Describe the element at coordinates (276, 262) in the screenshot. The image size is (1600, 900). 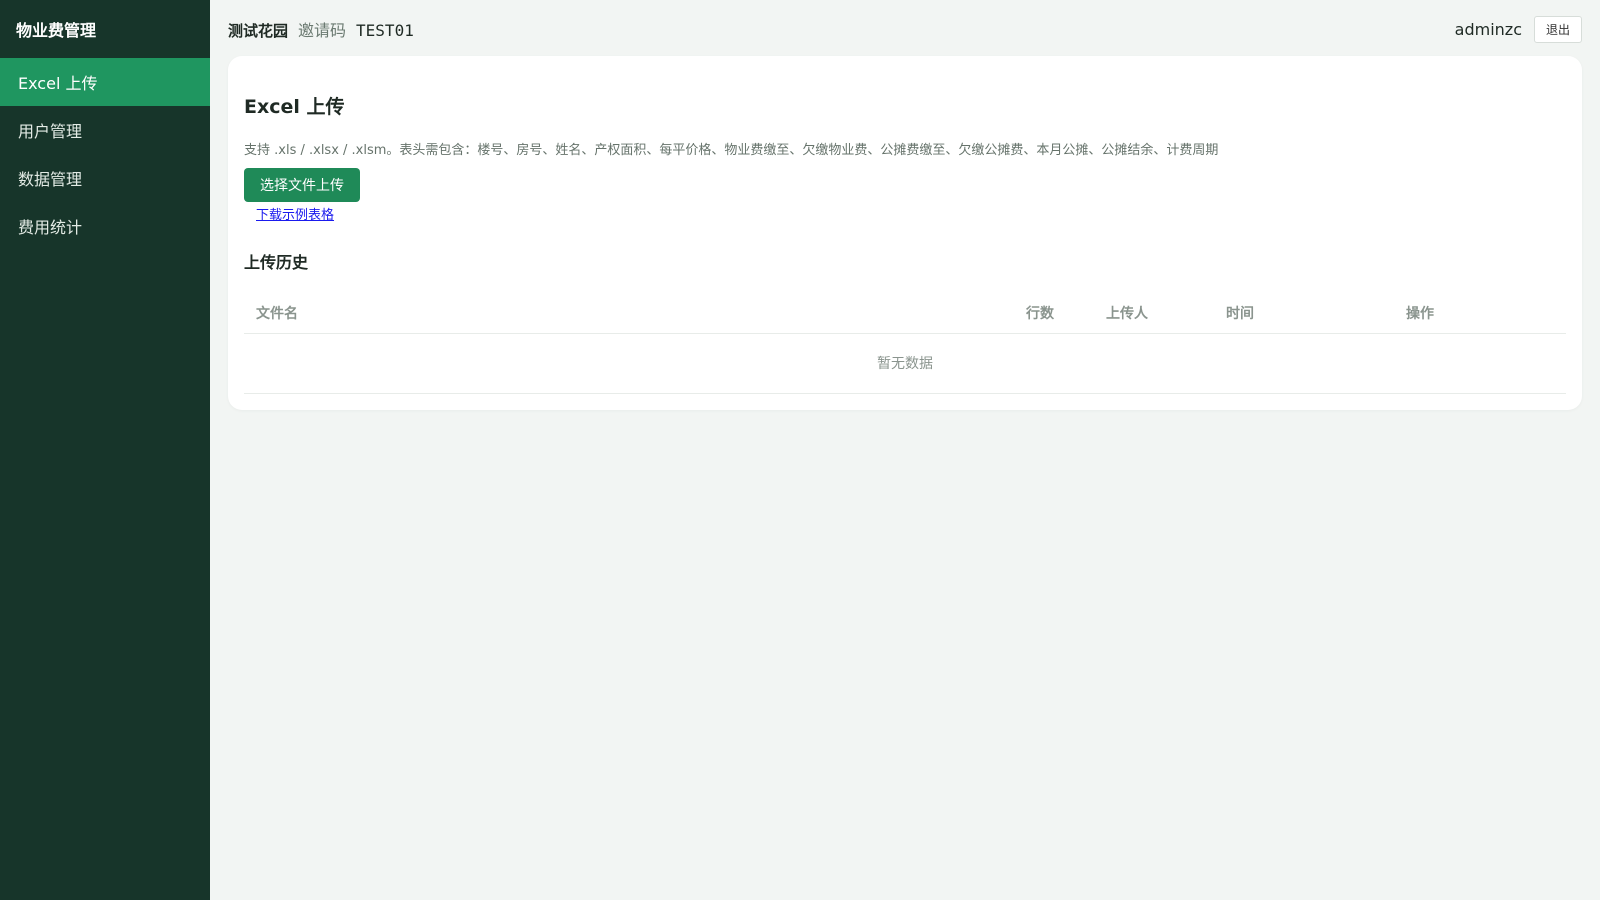
I see `upload-history-title: 上传历史` at that location.